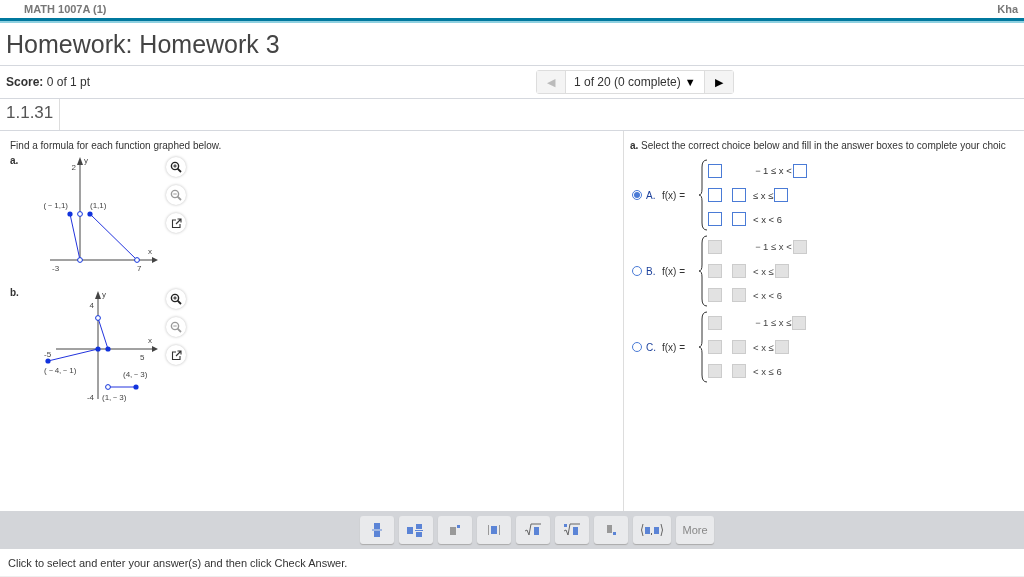  I want to click on choice-letter: C., so click(651, 347).